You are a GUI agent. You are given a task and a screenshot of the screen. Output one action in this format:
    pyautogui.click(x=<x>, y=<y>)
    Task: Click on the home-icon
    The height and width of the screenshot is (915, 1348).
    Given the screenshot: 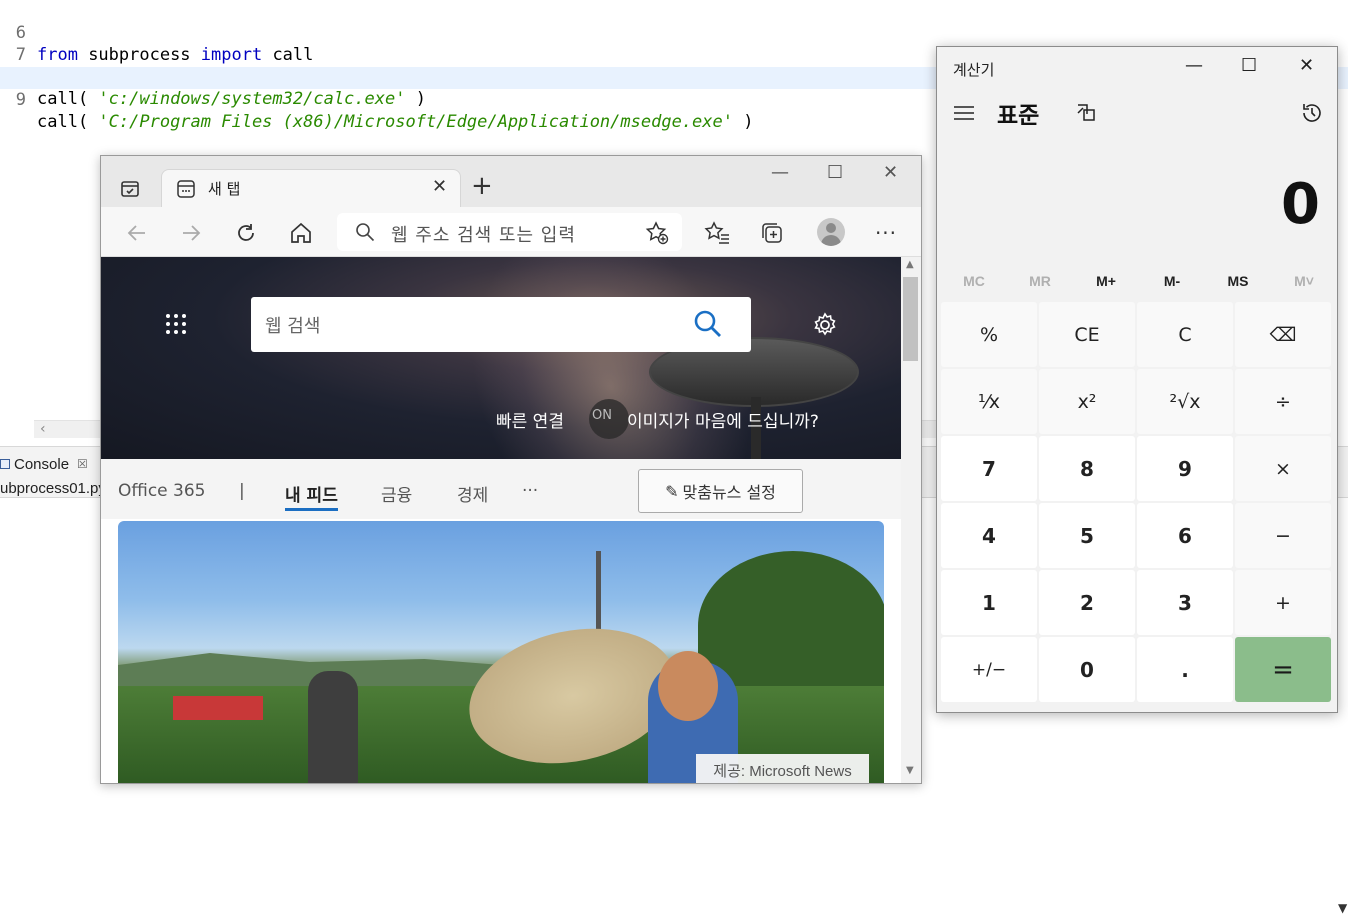 What is the action you would take?
    pyautogui.click(x=301, y=233)
    